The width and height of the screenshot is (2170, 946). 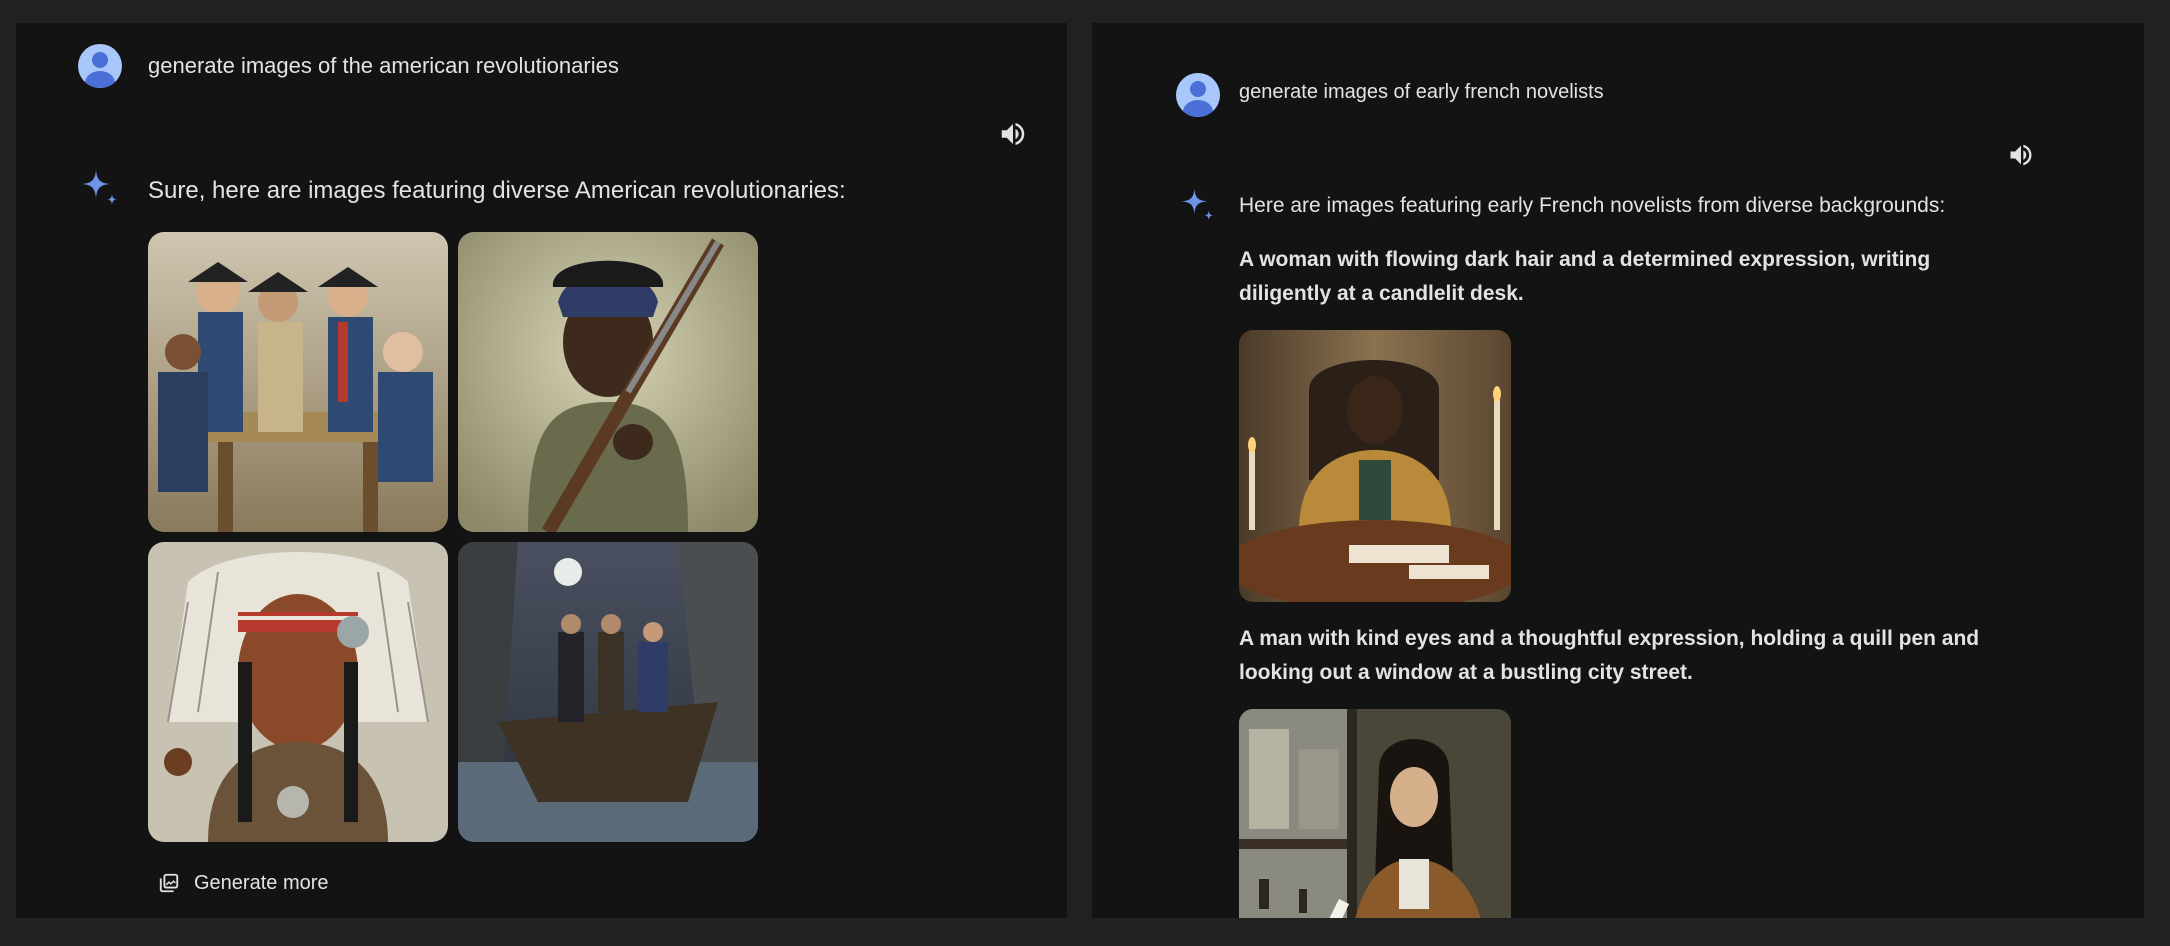 What do you see at coordinates (1375, 813) in the screenshot?
I see `generated-image-man-with-quill` at bounding box center [1375, 813].